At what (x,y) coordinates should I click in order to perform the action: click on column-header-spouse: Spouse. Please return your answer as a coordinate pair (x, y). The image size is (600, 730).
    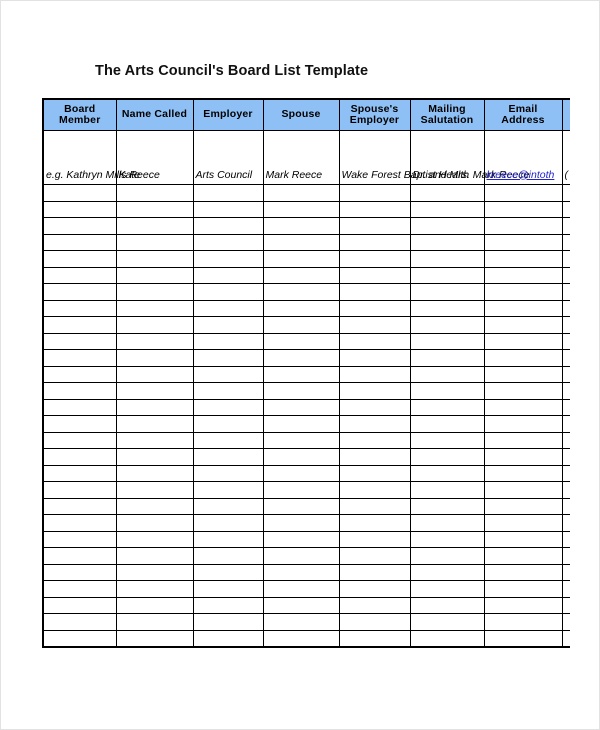
    Looking at the image, I should click on (301, 114).